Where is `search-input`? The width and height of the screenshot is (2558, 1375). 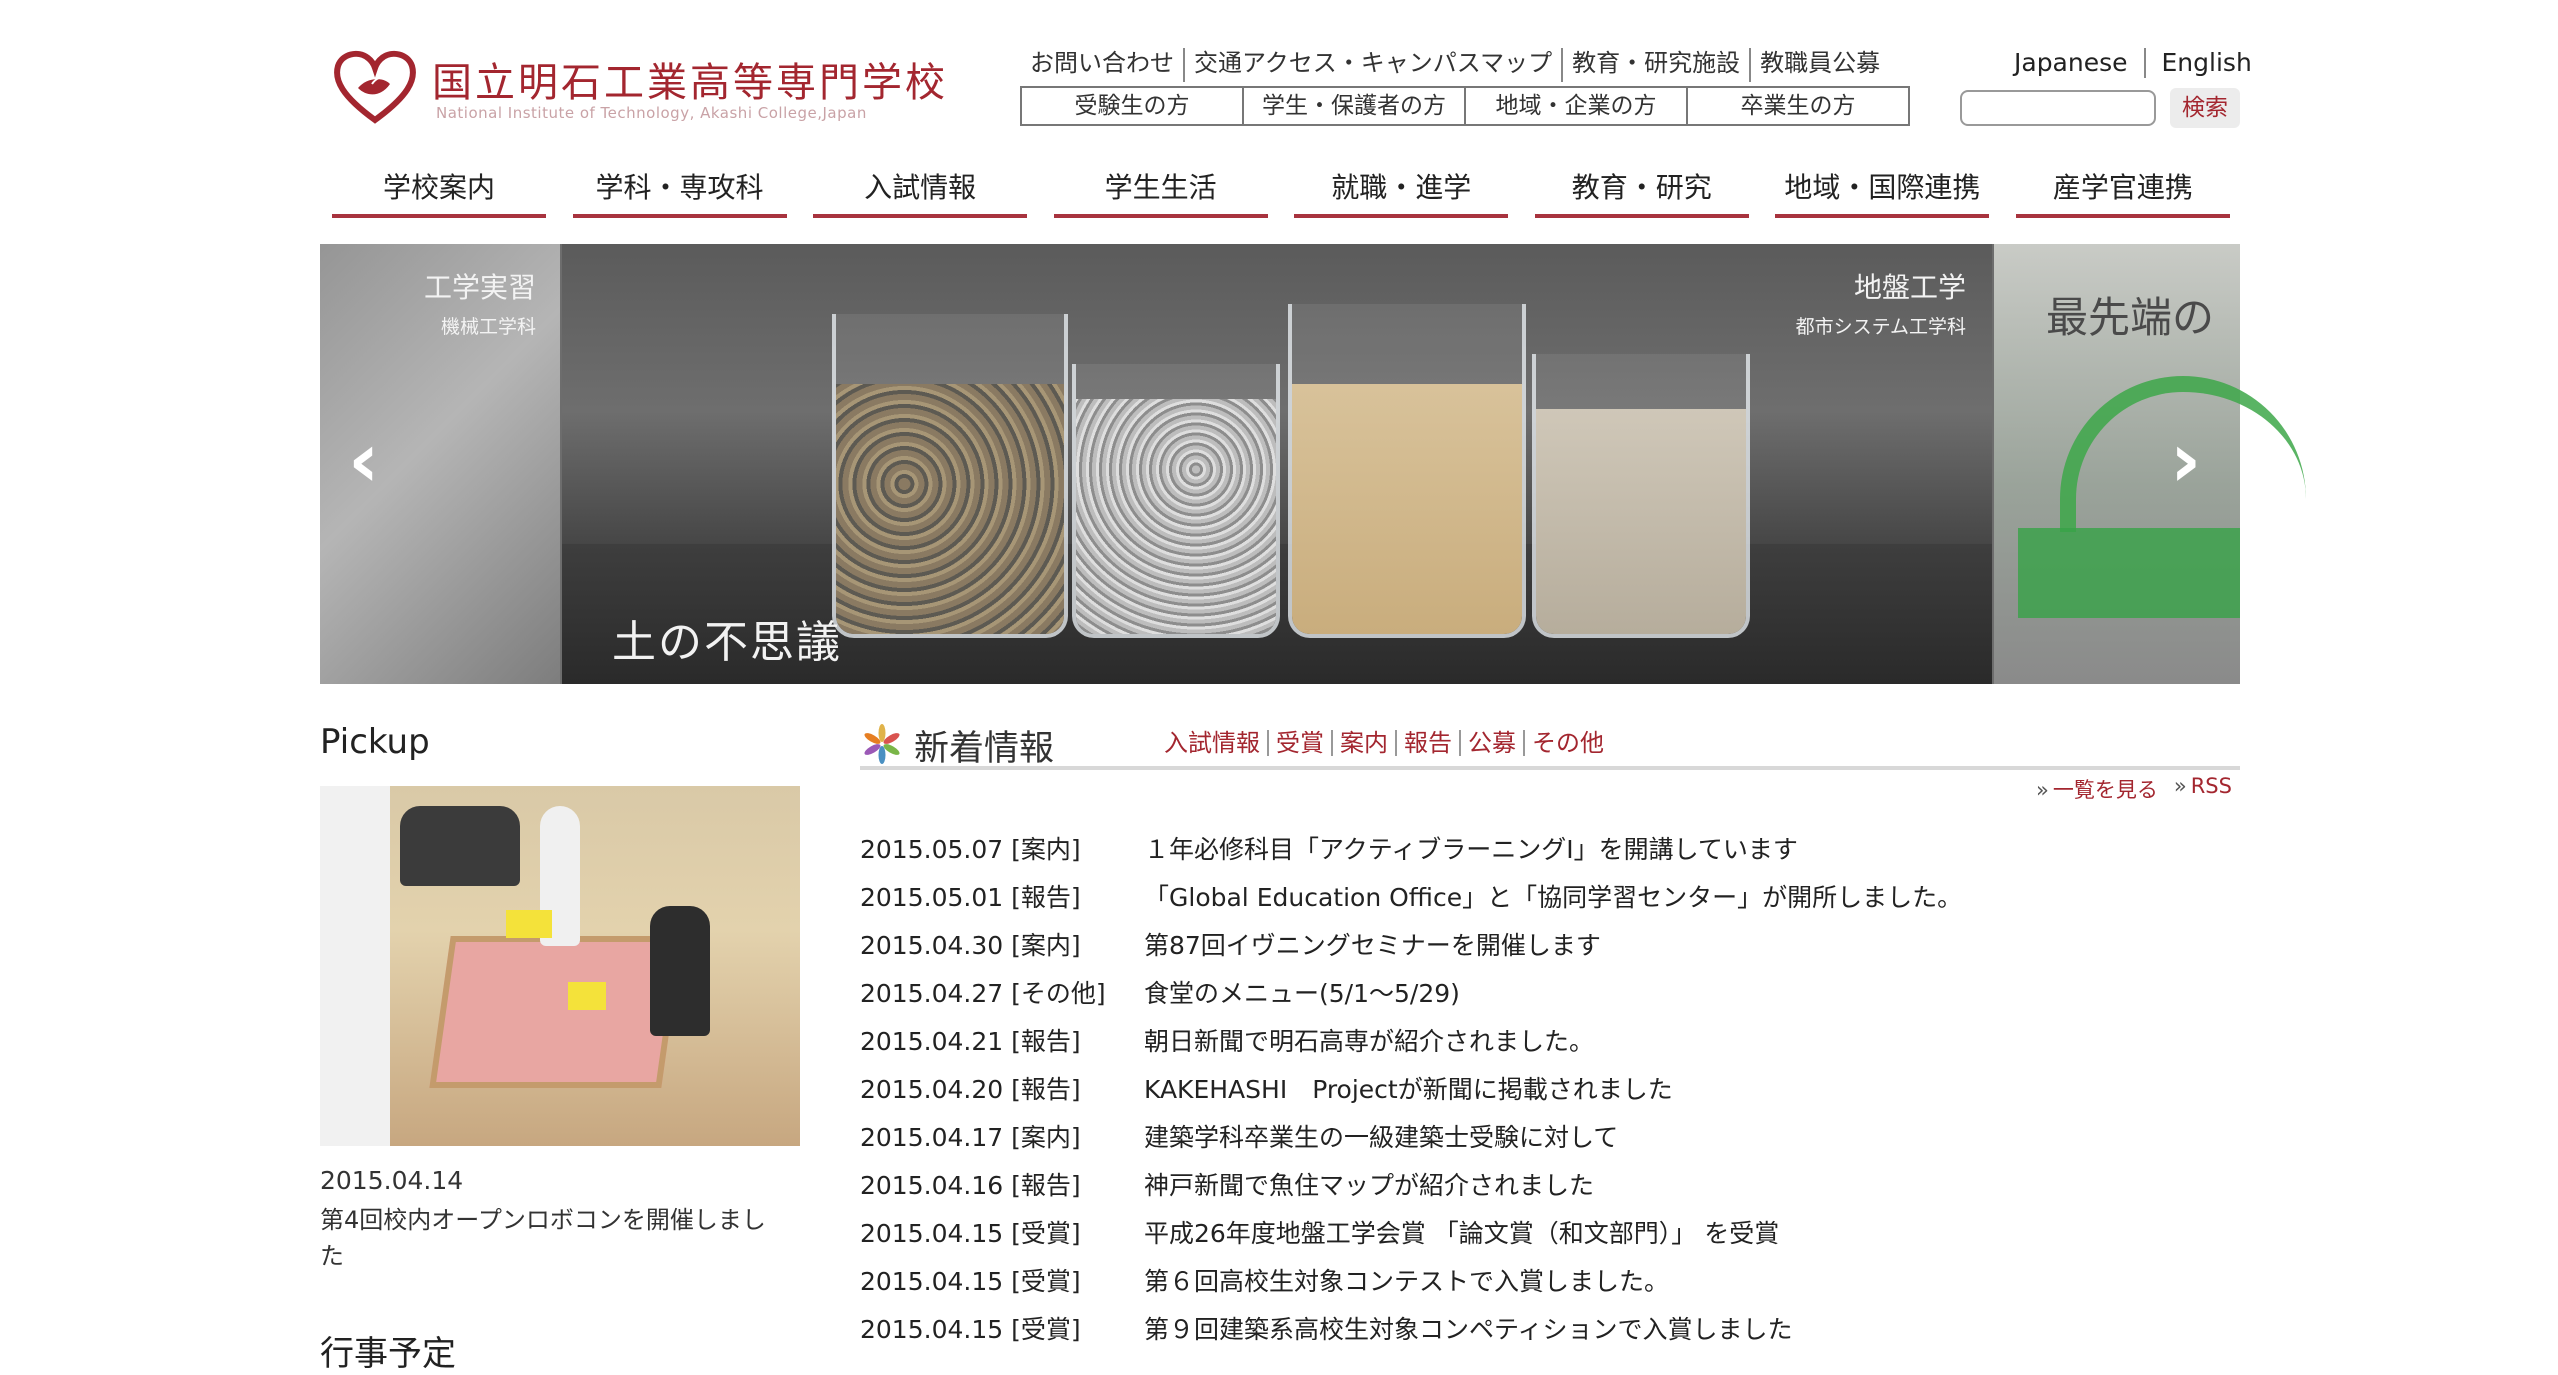 search-input is located at coordinates (2058, 108).